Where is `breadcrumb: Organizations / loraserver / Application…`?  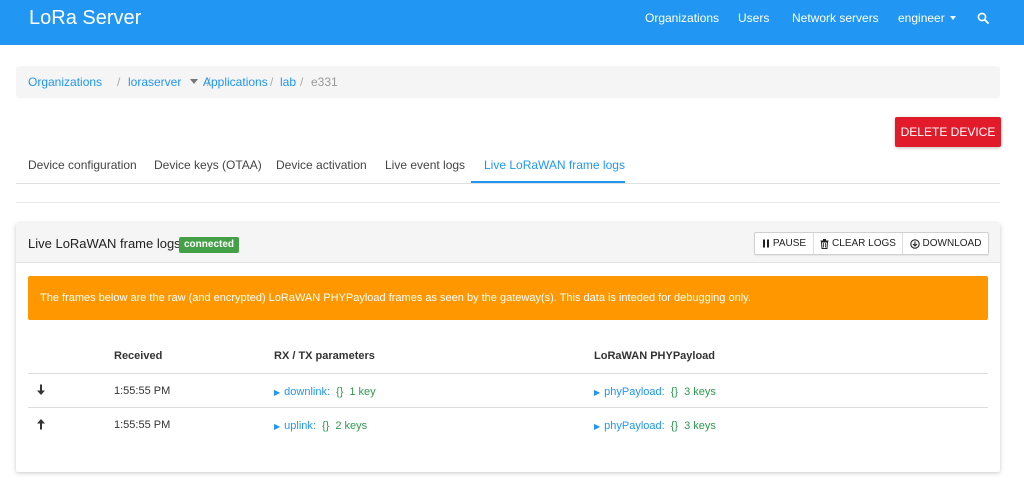 breadcrumb: Organizations / loraserver / Application… is located at coordinates (508, 82).